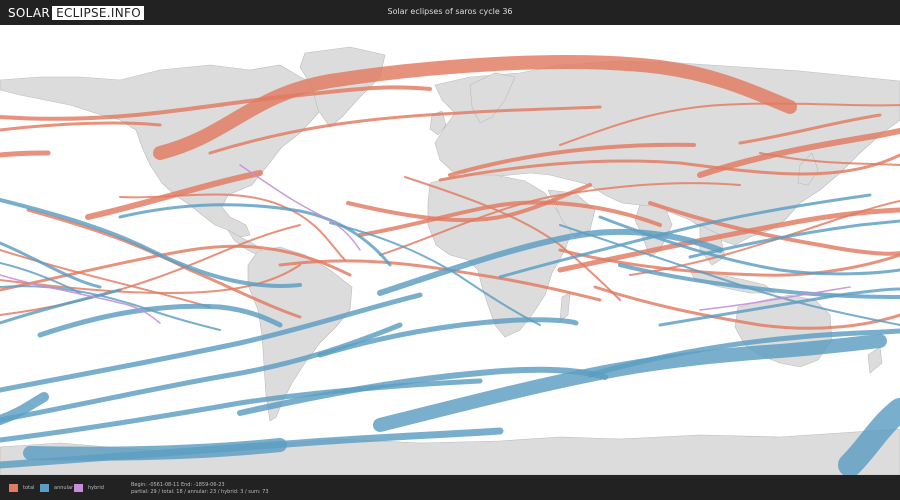  I want to click on legend-swatch-hybrid, so click(78, 488).